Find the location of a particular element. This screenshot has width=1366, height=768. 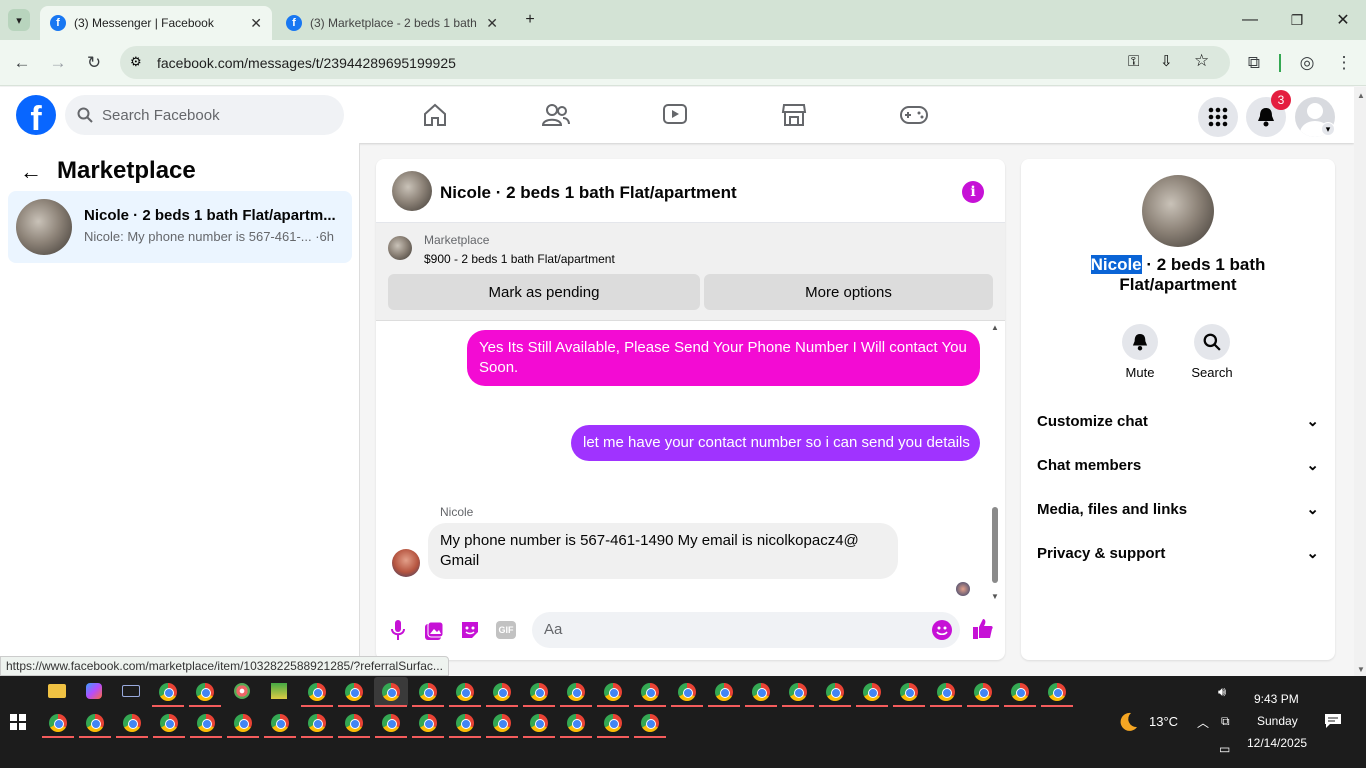

nicole-avatar is located at coordinates (406, 563).